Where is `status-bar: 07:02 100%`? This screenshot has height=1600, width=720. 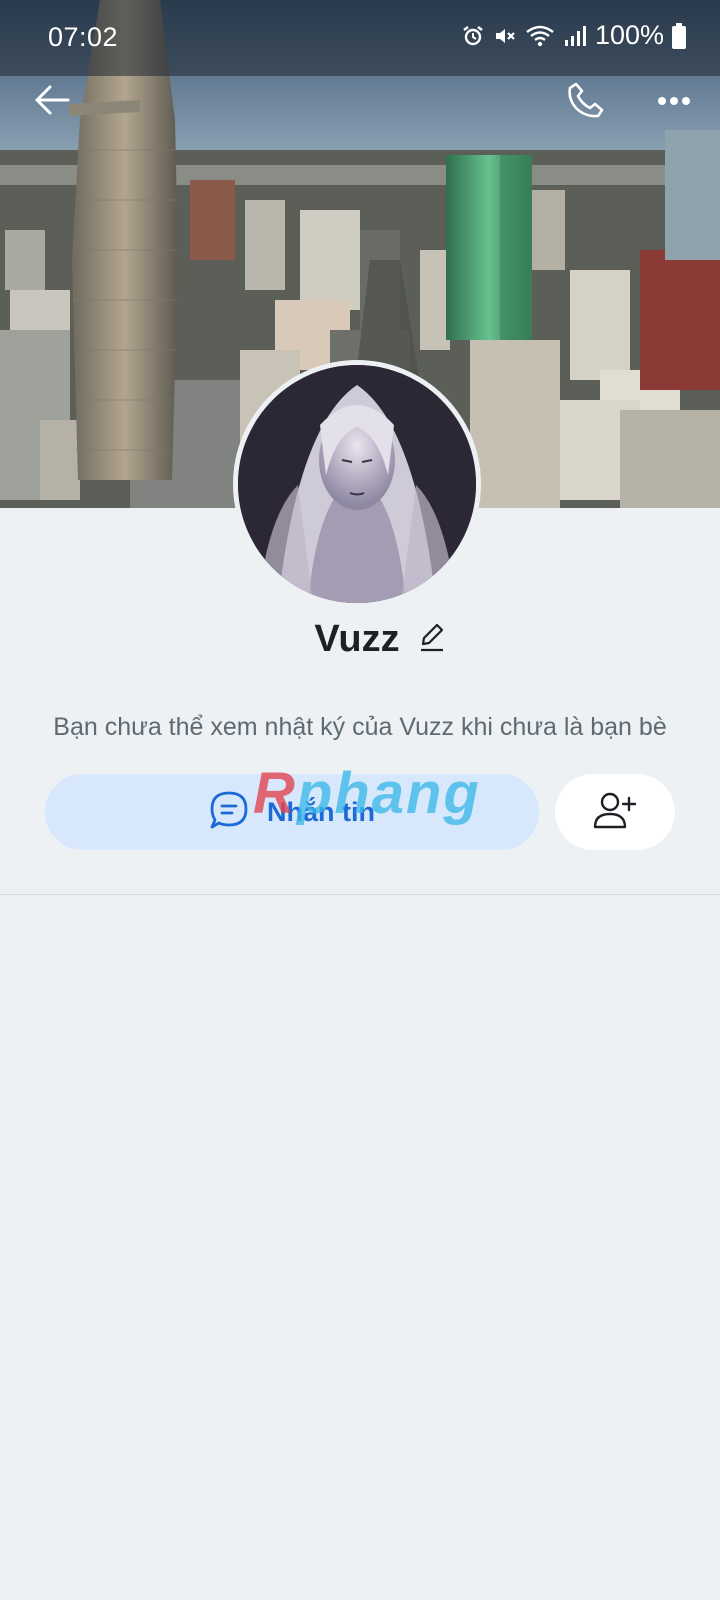 status-bar: 07:02 100% is located at coordinates (360, 38).